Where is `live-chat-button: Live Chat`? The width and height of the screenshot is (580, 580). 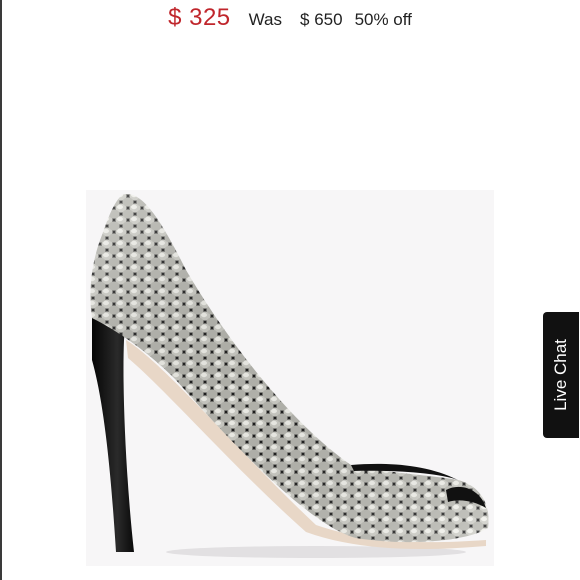
live-chat-button: Live Chat is located at coordinates (561, 375).